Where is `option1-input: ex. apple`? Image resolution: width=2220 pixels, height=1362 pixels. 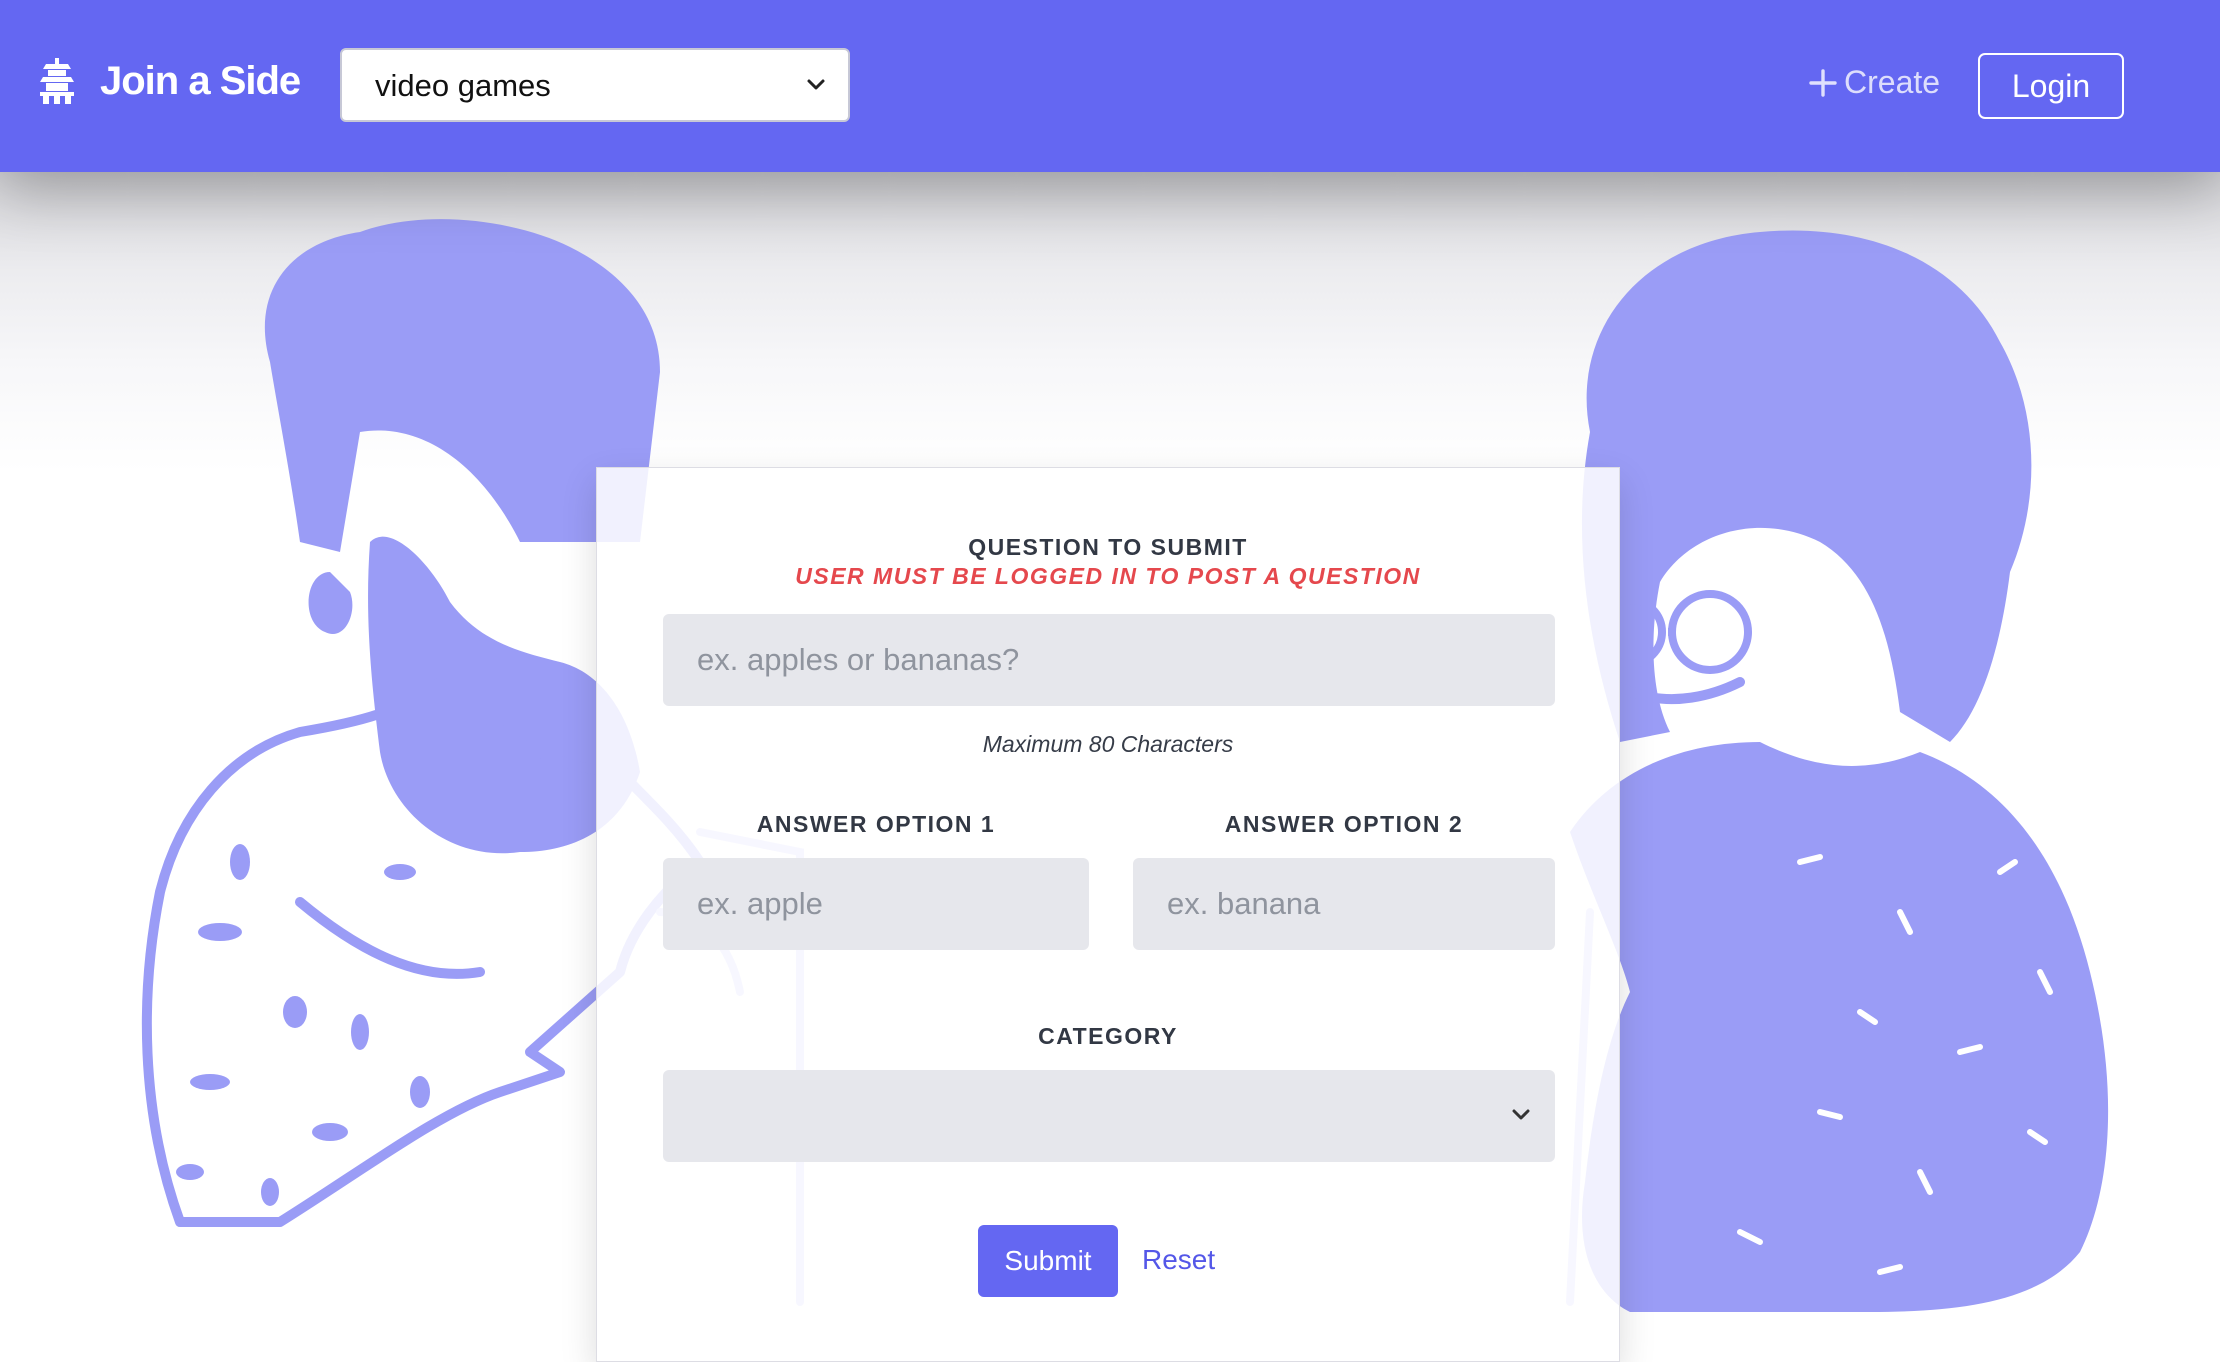 option1-input: ex. apple is located at coordinates (876, 904).